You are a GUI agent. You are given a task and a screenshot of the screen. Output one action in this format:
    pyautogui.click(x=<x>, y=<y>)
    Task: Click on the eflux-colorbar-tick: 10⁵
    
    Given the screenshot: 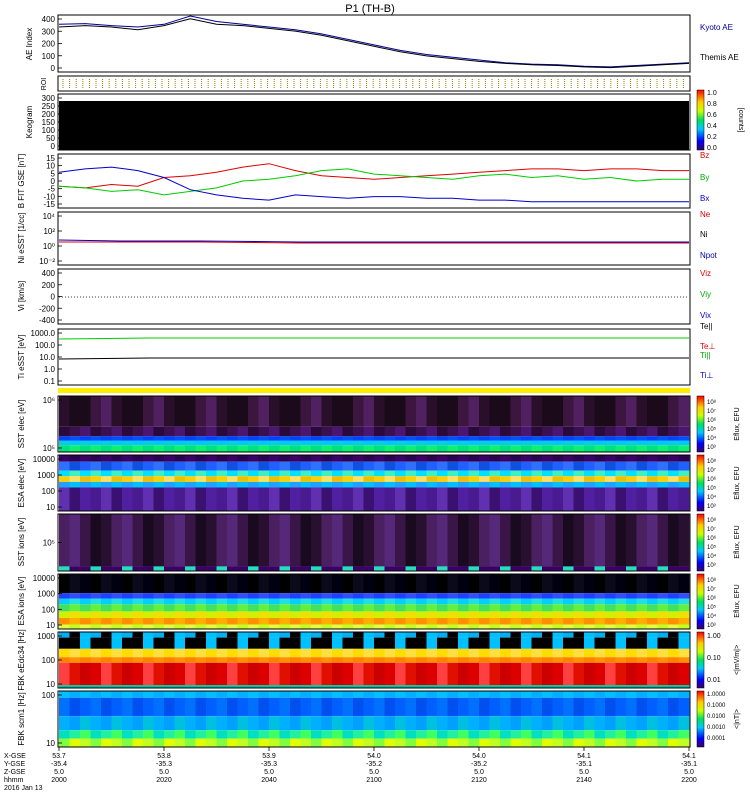 What is the action you would take?
    pyautogui.click(x=712, y=607)
    